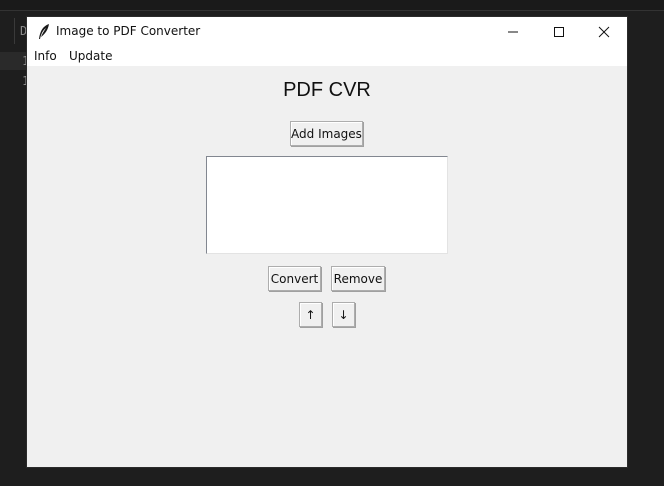 The image size is (664, 486). What do you see at coordinates (44, 32) in the screenshot?
I see `feather-icon` at bounding box center [44, 32].